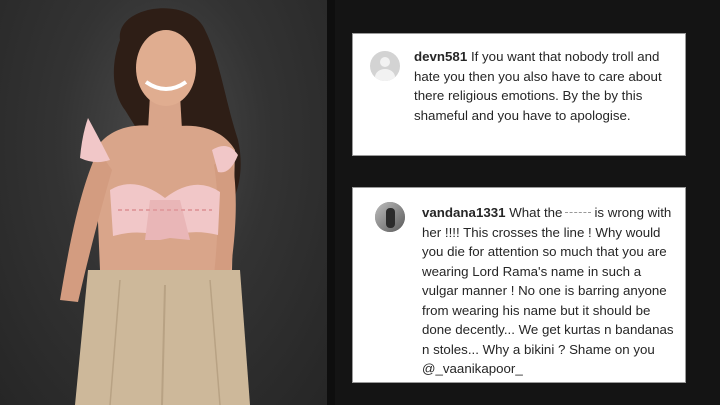 This screenshot has height=405, width=720. What do you see at coordinates (464, 212) in the screenshot?
I see `comment-username: vandana1331` at bounding box center [464, 212].